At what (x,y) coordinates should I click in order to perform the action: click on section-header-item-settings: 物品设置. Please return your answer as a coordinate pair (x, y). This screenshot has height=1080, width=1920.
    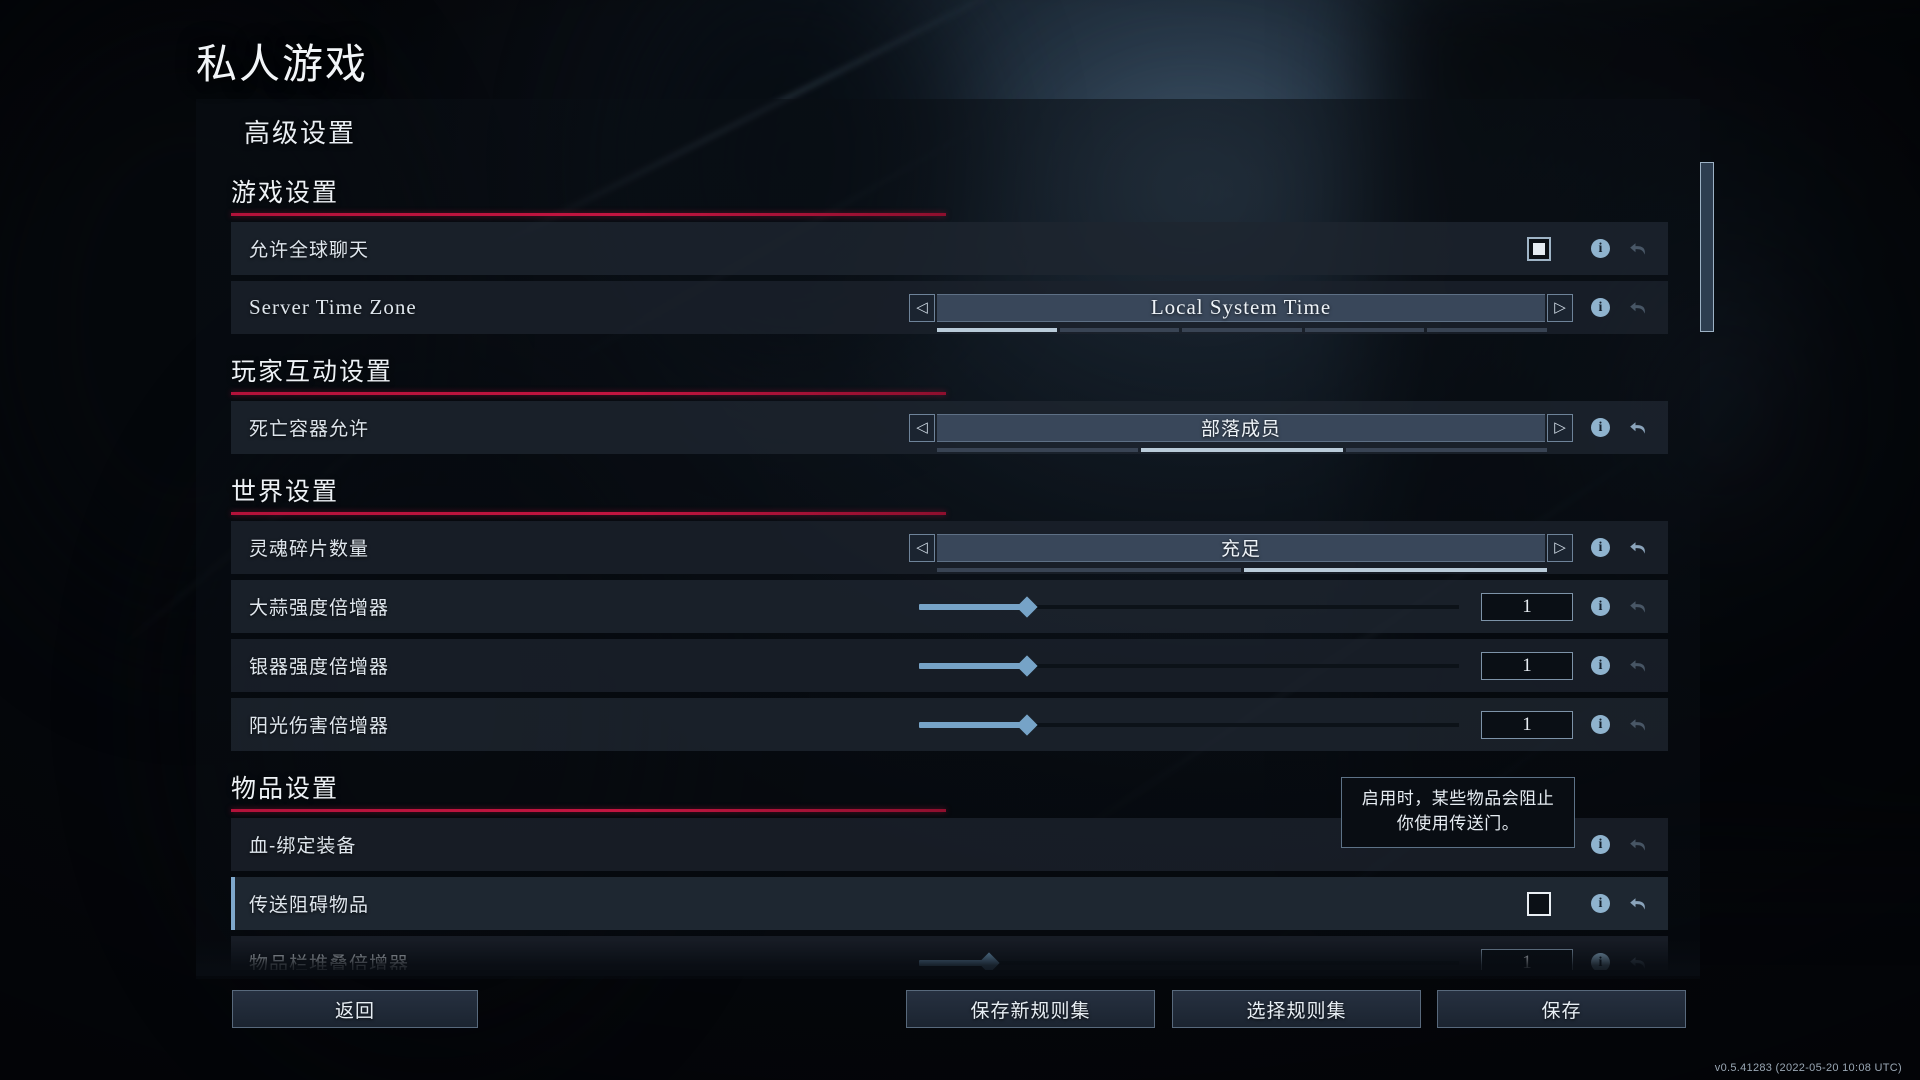
    Looking at the image, I should click on (588, 790).